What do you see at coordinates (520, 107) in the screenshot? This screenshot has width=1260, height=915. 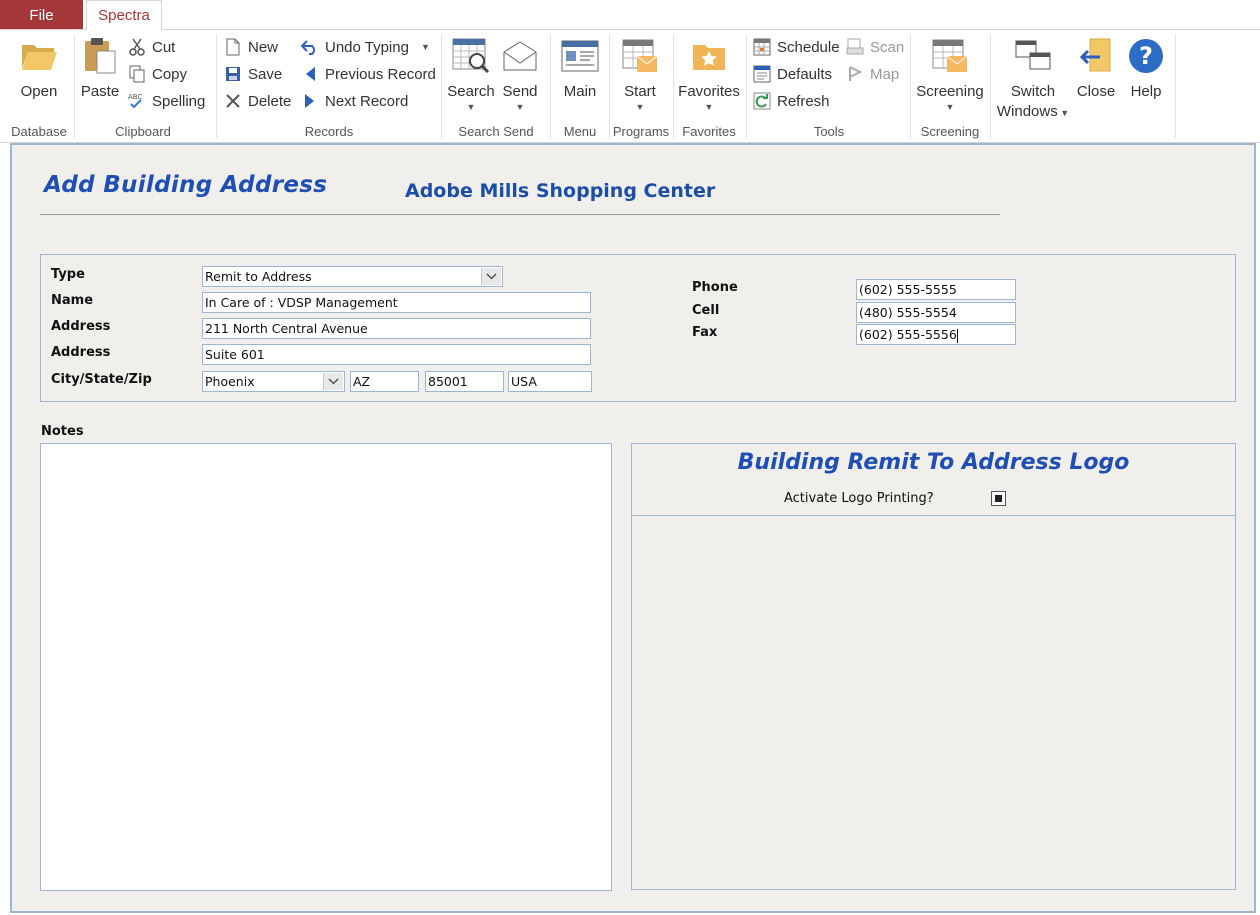 I see `send-dropdown-icon: ▼` at bounding box center [520, 107].